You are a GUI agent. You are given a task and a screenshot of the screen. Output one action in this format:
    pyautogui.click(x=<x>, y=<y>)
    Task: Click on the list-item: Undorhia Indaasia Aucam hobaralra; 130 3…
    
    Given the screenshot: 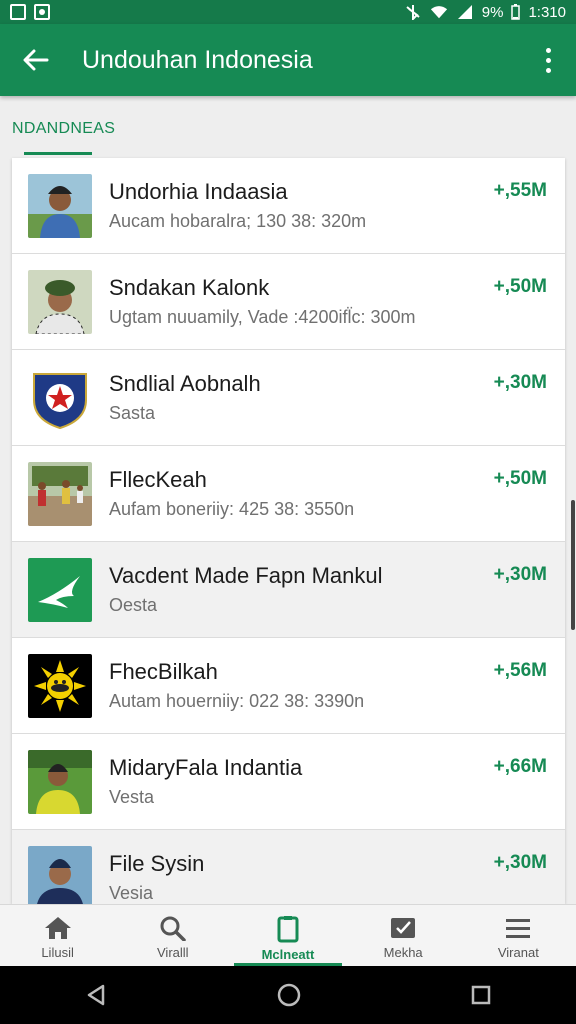 What is the action you would take?
    pyautogui.click(x=288, y=206)
    